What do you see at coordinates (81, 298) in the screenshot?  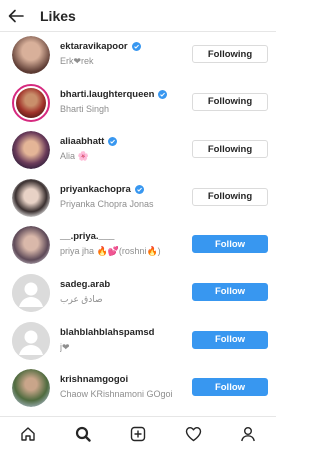 I see `full-name: صادق عرب` at bounding box center [81, 298].